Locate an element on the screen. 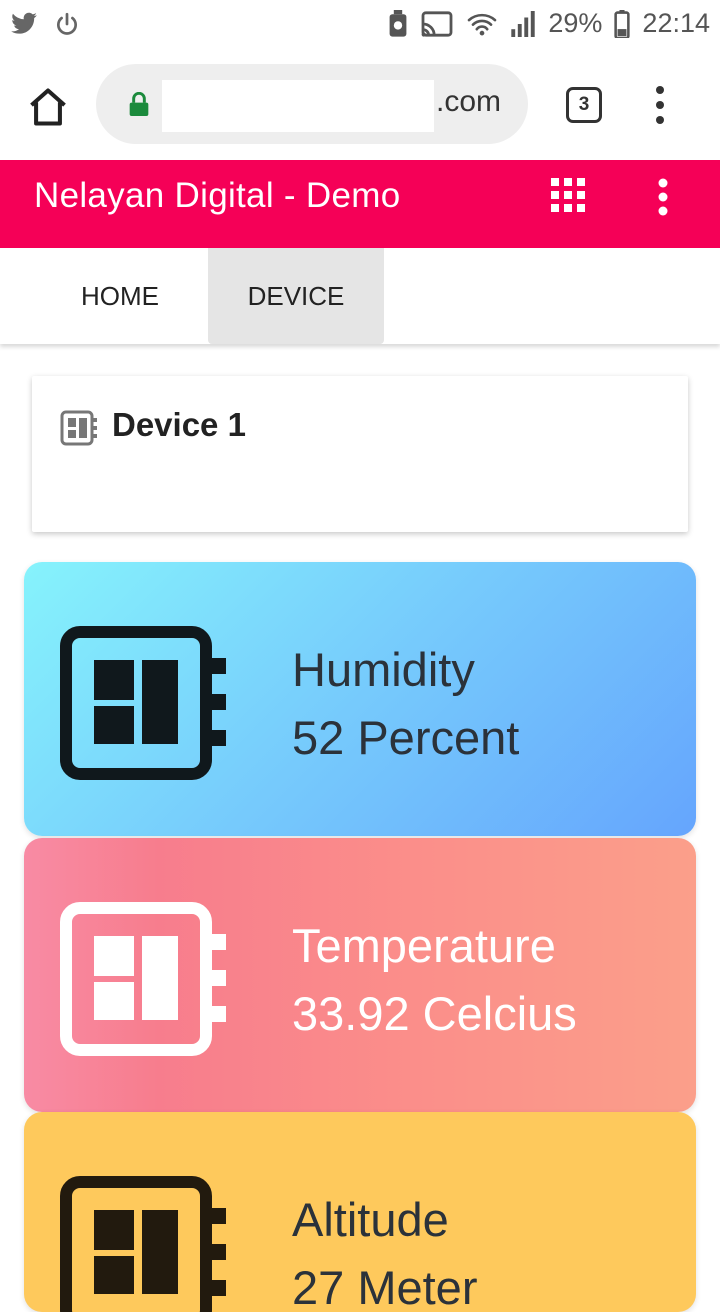 This screenshot has height=1312, width=720. app-bar: Nelayan Digital - Demo is located at coordinates (360, 204).